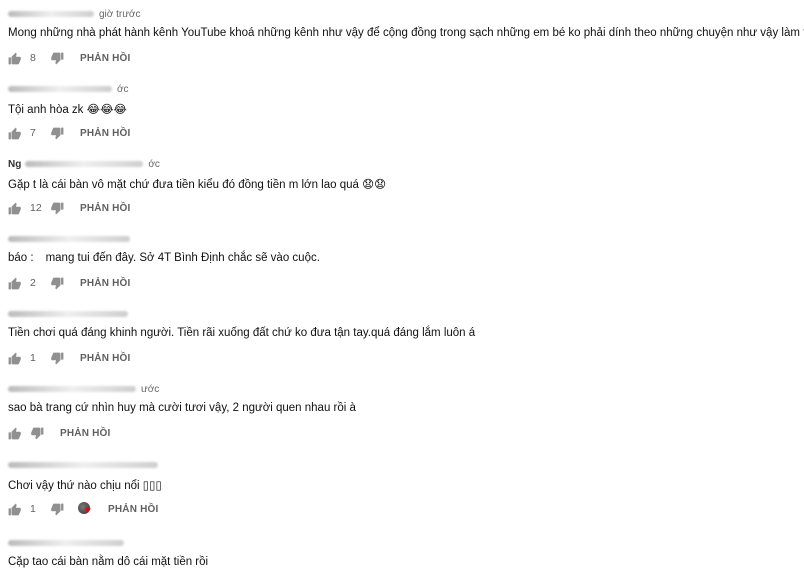 Image resolution: width=804 pixels, height=568 pixels. I want to click on heart-icon: ♥, so click(88, 510).